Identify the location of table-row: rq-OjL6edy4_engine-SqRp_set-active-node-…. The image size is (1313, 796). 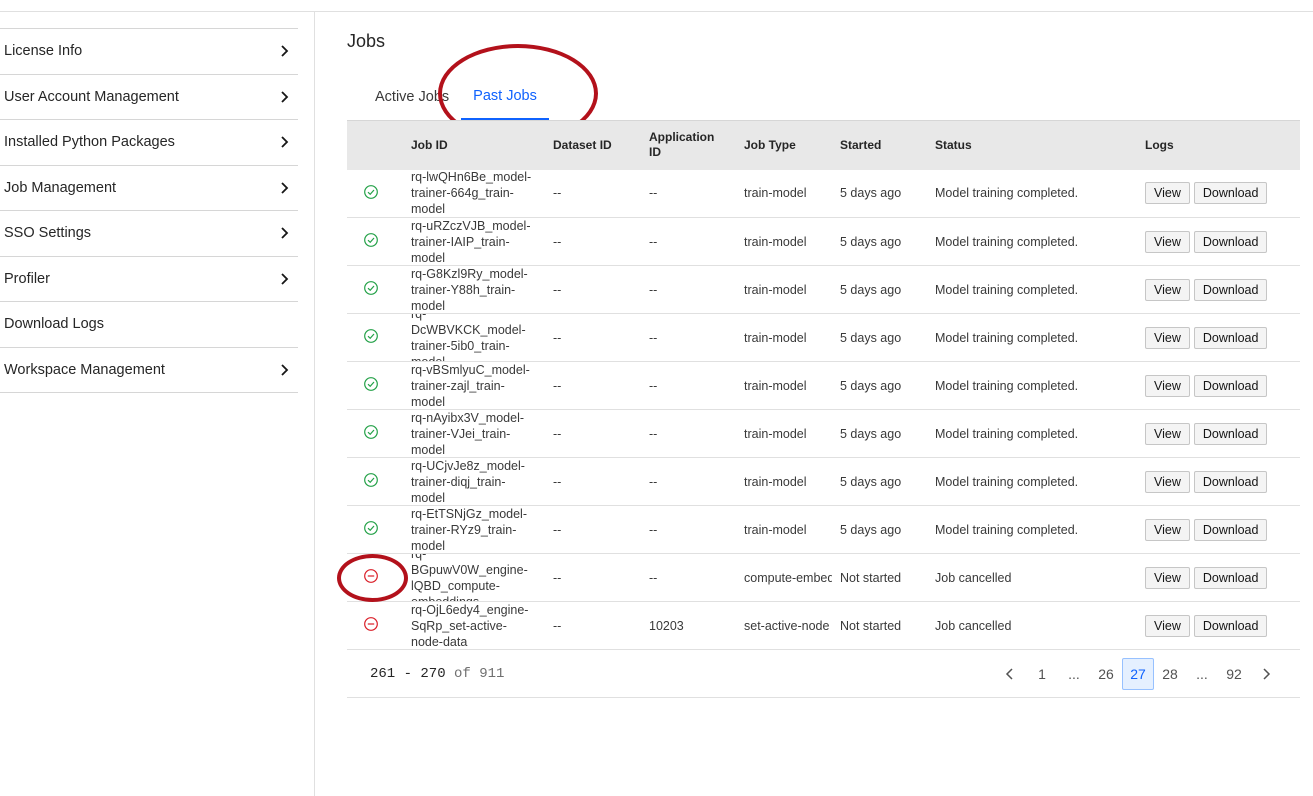
(823, 626).